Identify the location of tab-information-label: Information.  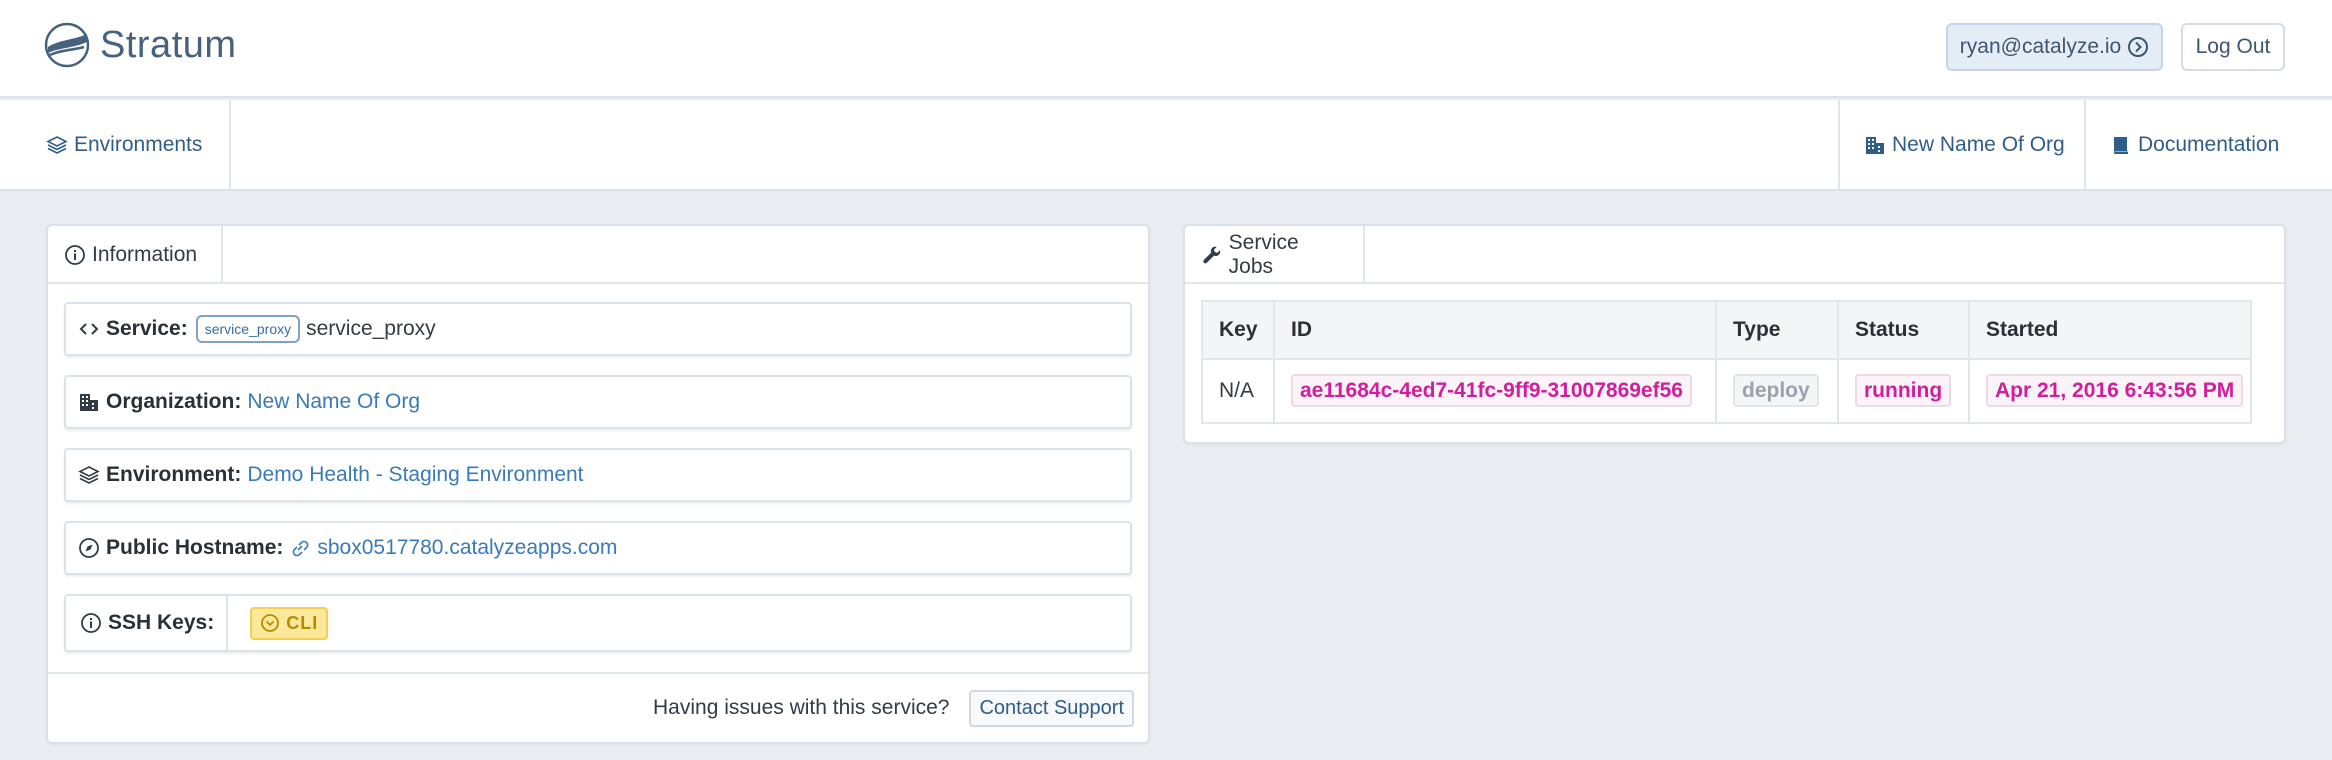
(145, 254).